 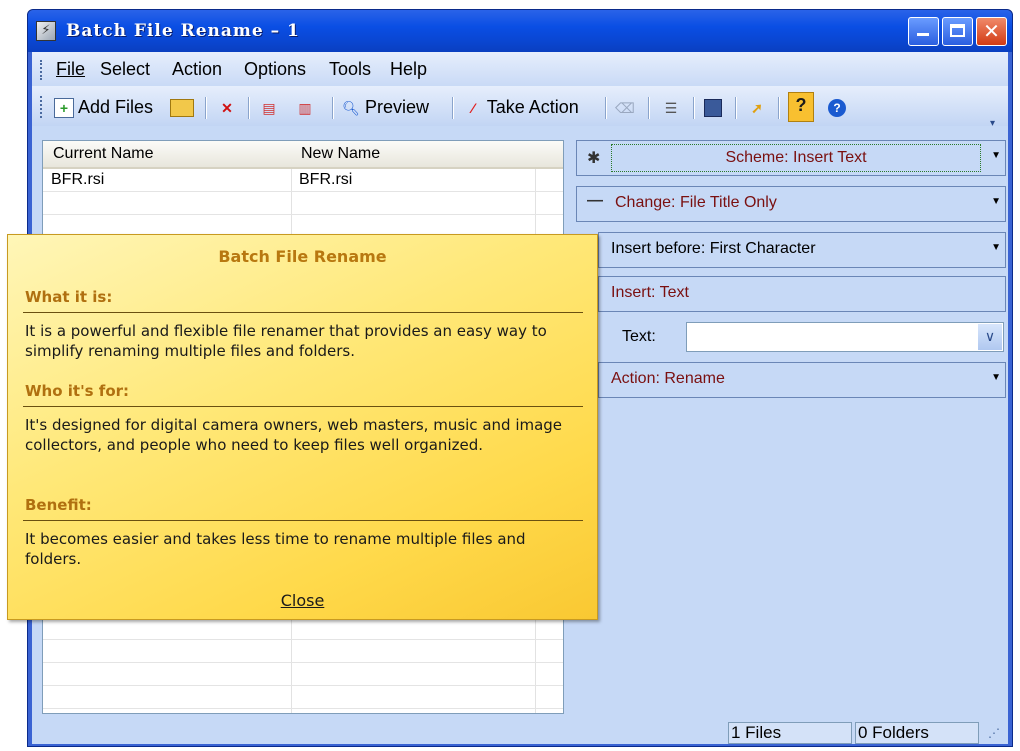 I want to click on popup-close-link: Close, so click(x=302, y=600).